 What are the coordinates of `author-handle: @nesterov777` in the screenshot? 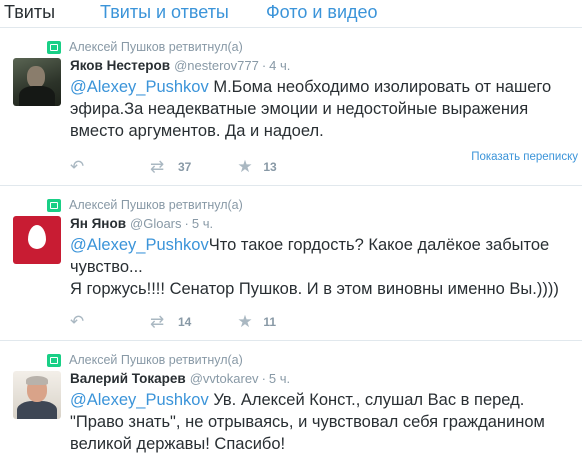 It's located at (216, 65).